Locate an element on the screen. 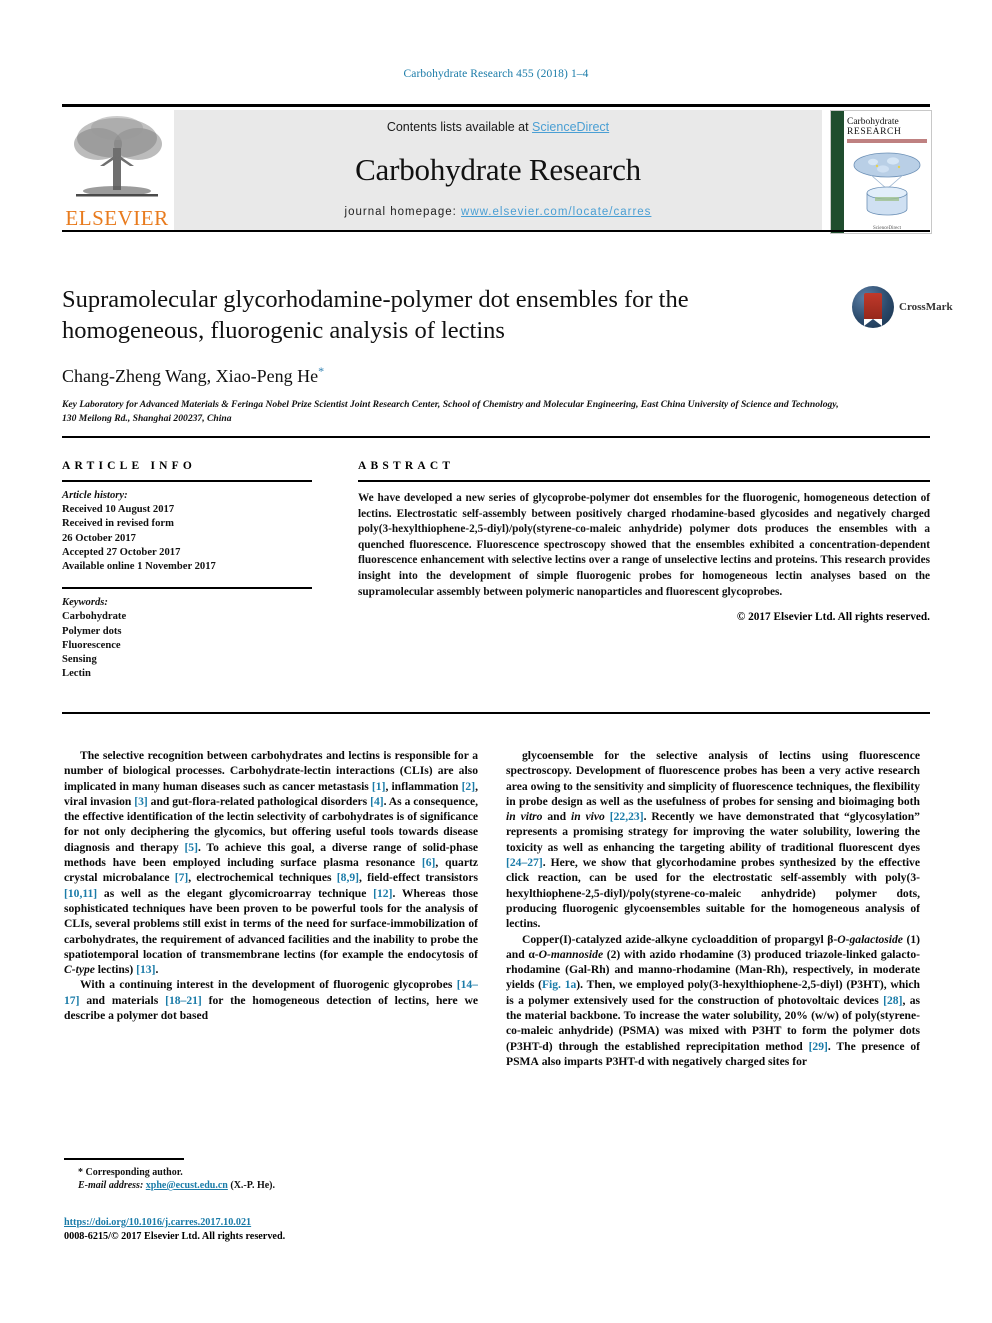  abstract-bottom-rule is located at coordinates (496, 713).